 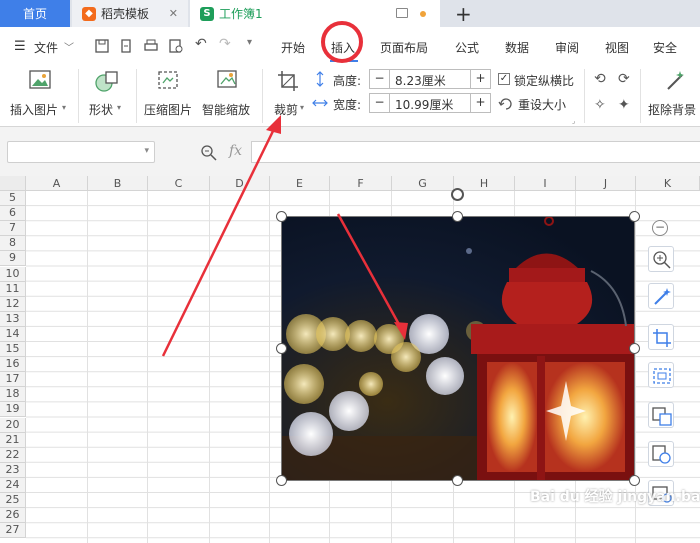 I want to click on picture-translate-button, so click(x=661, y=454).